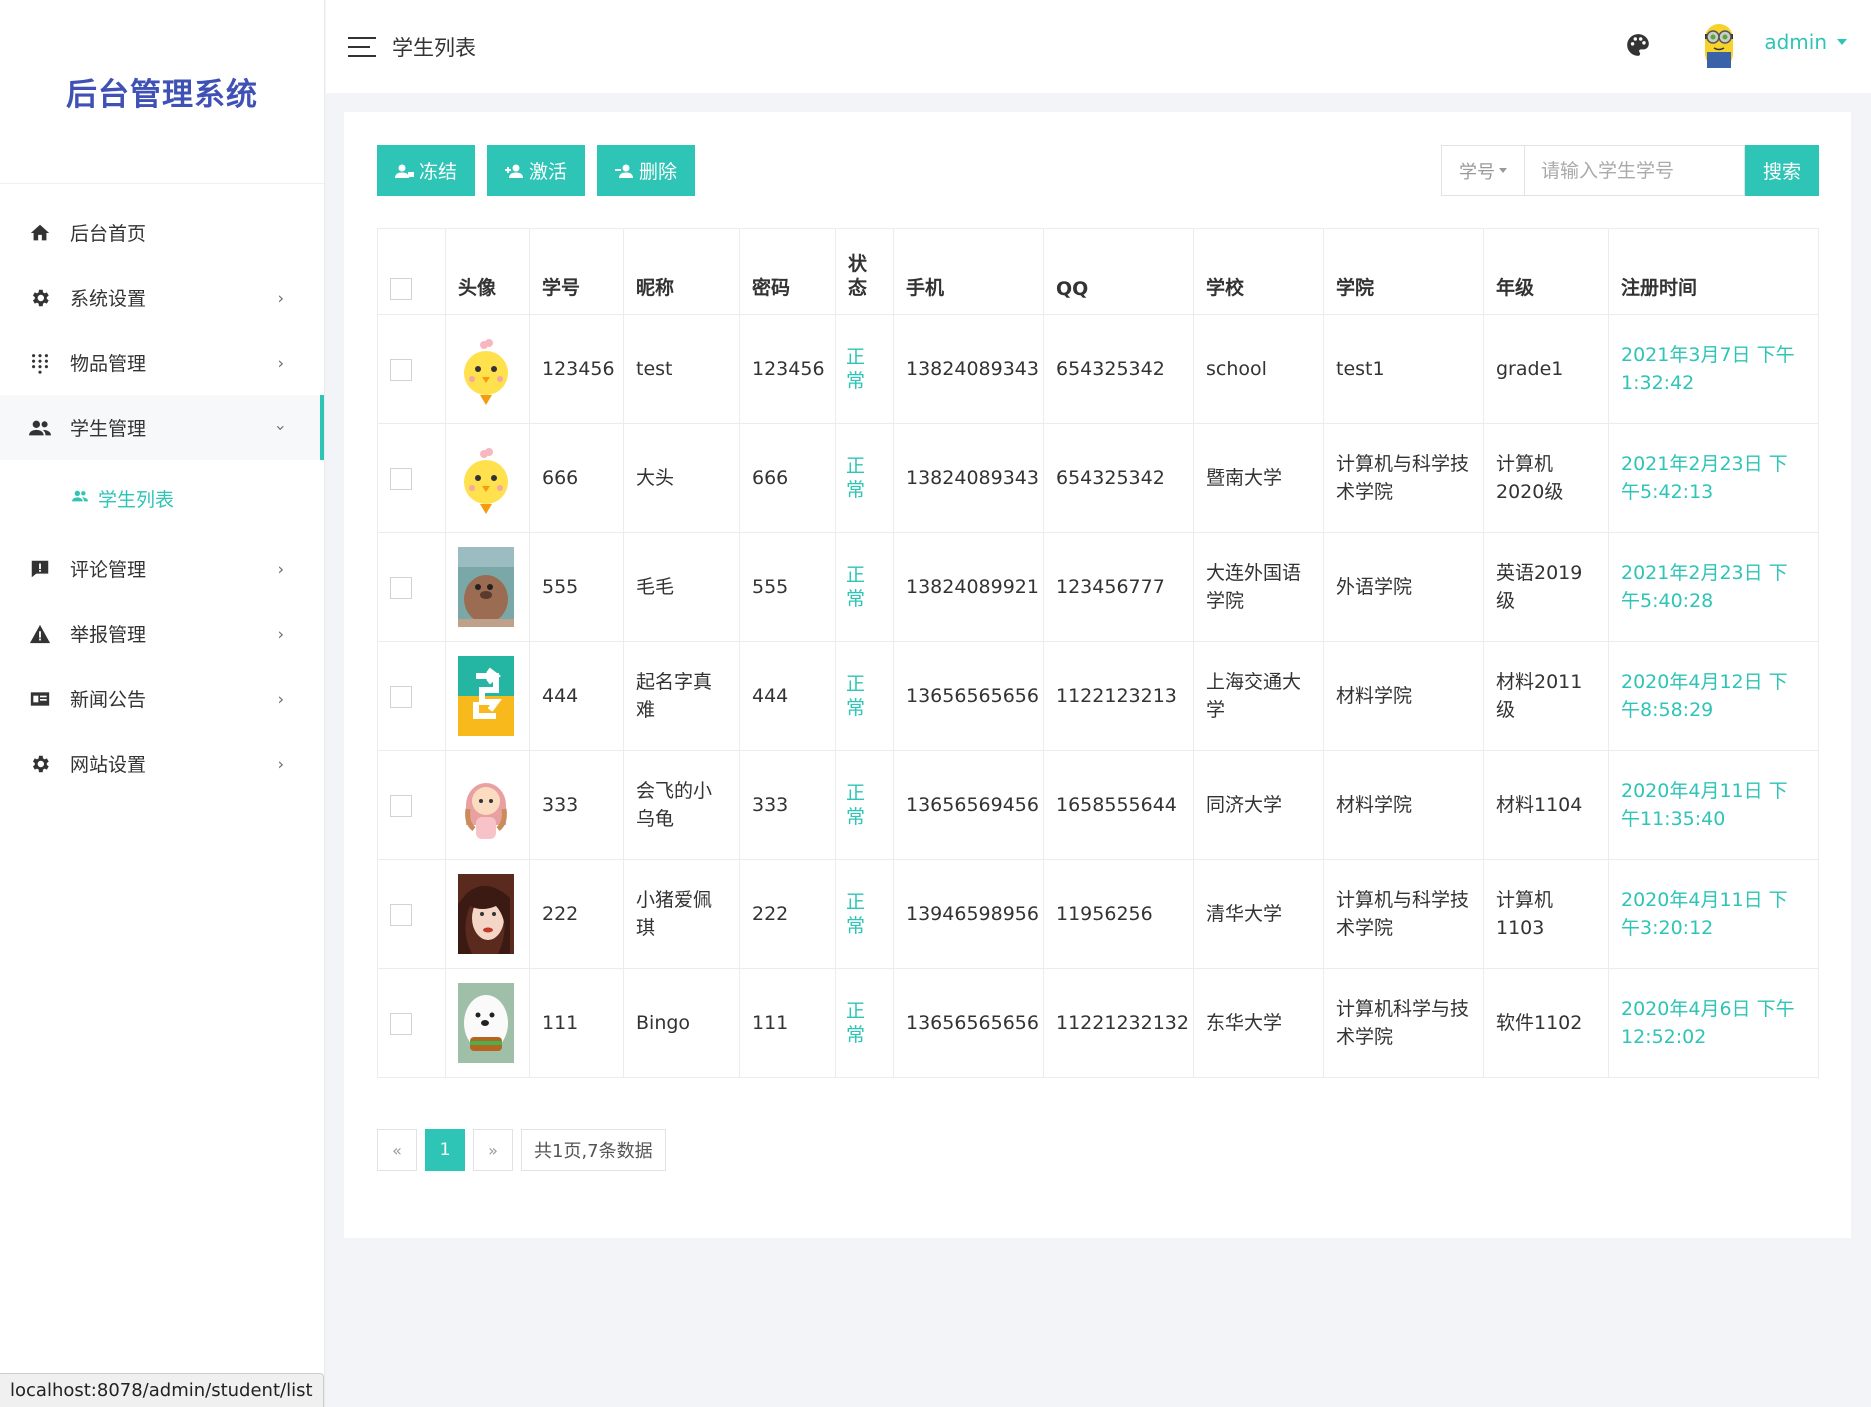 The image size is (1871, 1407). What do you see at coordinates (1118, 369) in the screenshot?
I see `qq: 654325342` at bounding box center [1118, 369].